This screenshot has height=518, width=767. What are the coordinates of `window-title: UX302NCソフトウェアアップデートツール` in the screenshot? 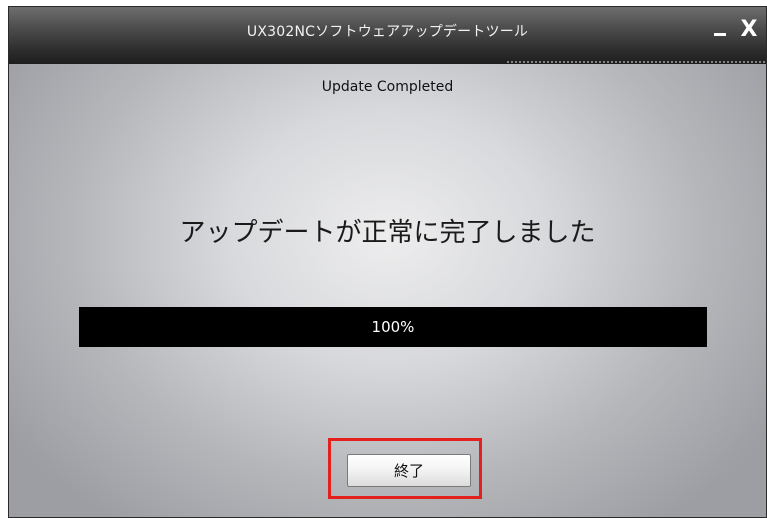 It's located at (387, 32).